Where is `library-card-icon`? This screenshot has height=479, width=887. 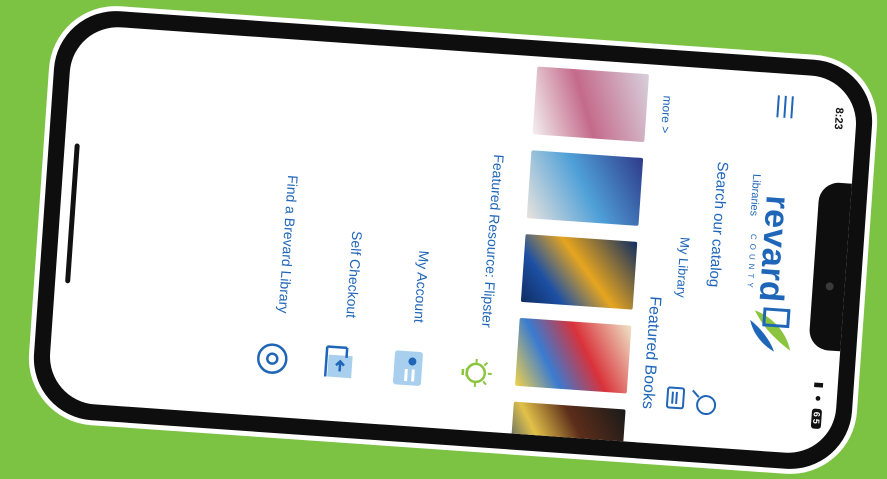
library-card-icon is located at coordinates (675, 398).